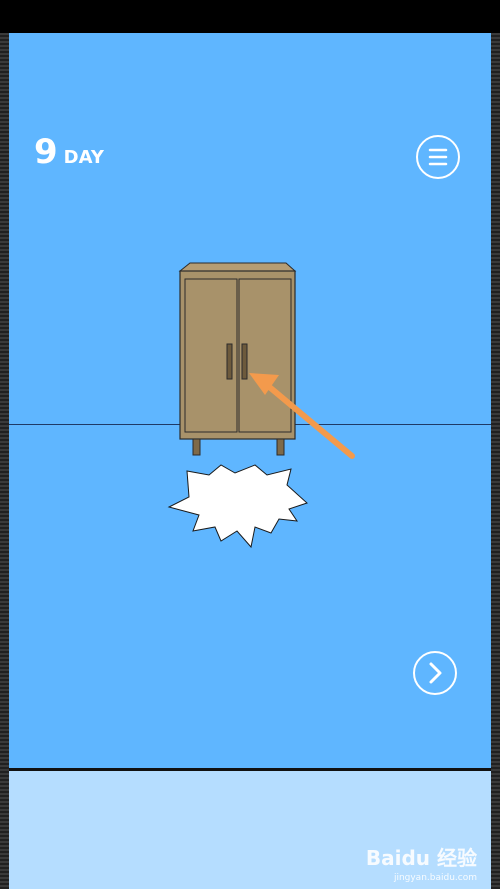 This screenshot has height=889, width=500. Describe the element at coordinates (250, 16) in the screenshot. I see `top-status-bar` at that location.